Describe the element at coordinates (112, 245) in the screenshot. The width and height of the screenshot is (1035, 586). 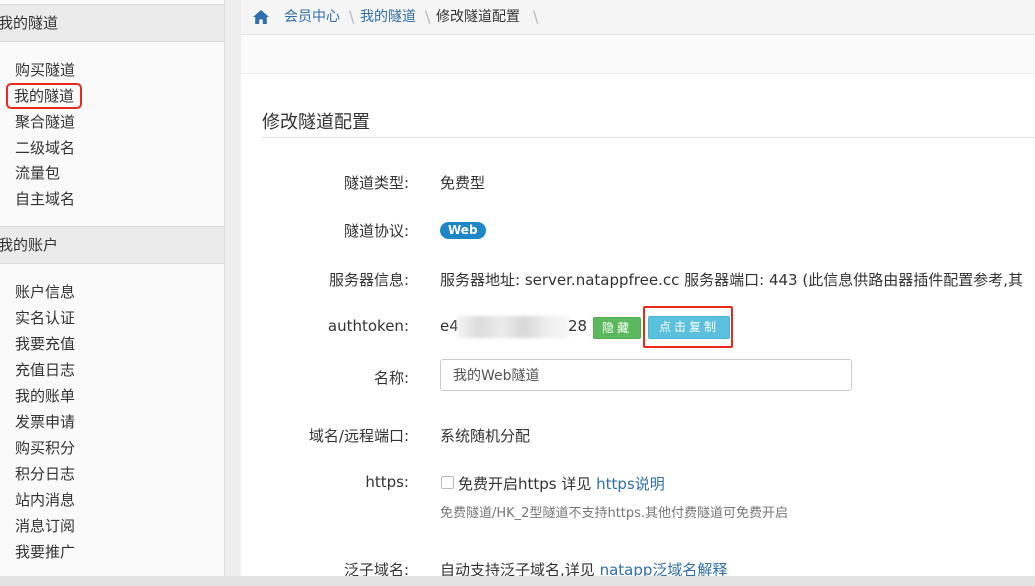
I see `sidebar-section-account: 我的账户` at that location.